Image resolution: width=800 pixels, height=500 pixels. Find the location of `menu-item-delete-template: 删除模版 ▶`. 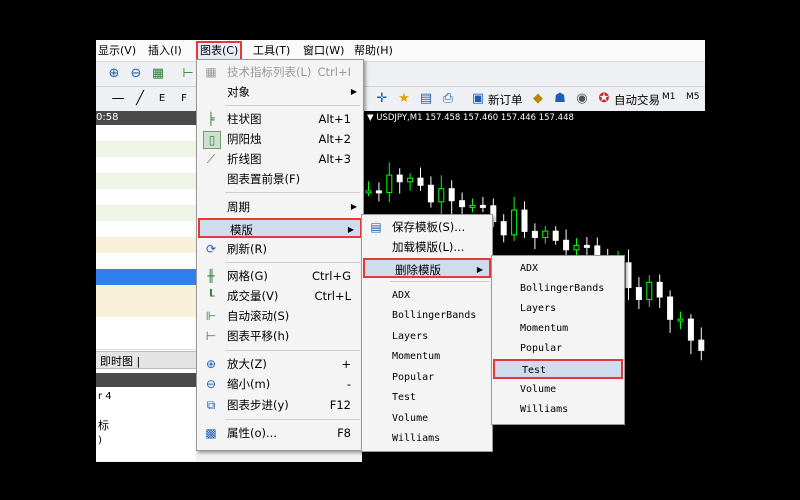

menu-item-delete-template: 删除模版 ▶ is located at coordinates (427, 268).